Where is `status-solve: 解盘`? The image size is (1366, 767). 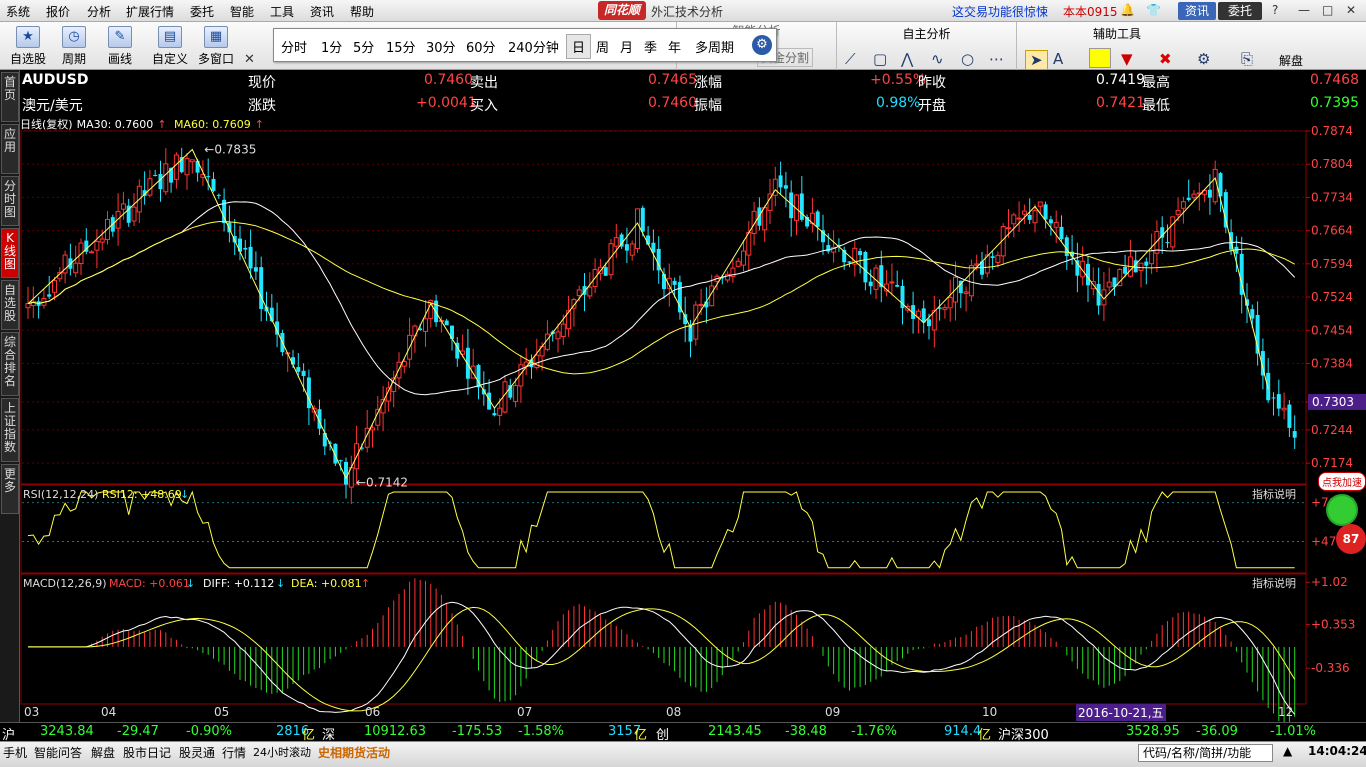 status-solve: 解盘 is located at coordinates (103, 752).